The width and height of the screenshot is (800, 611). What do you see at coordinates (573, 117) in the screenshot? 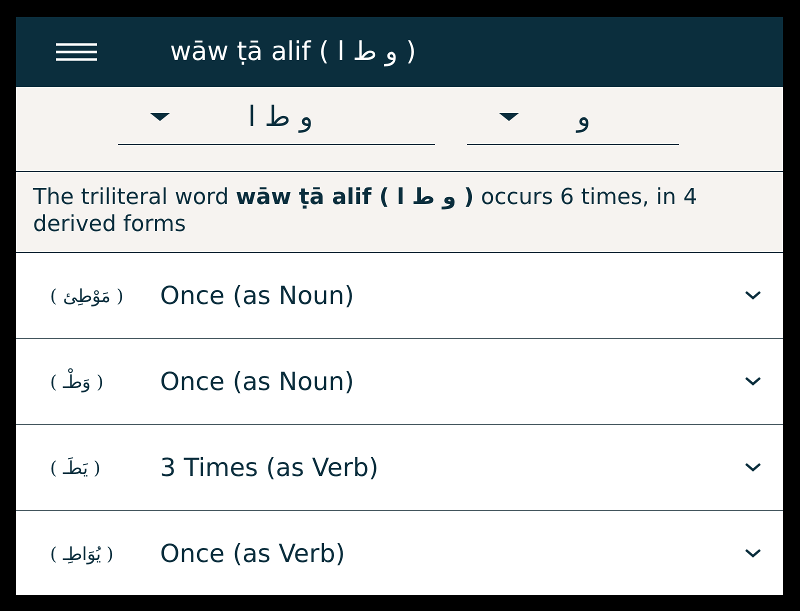
I see `root-dropdown: و` at bounding box center [573, 117].